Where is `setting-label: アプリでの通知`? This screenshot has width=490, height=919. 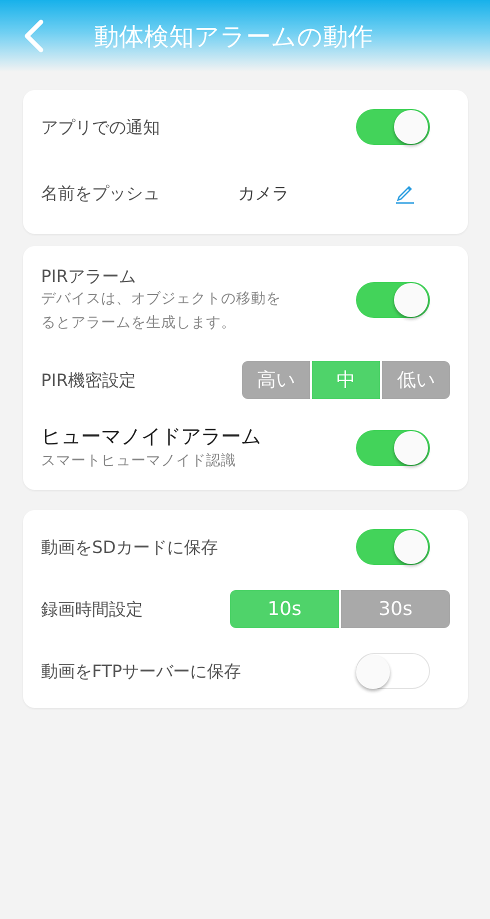
setting-label: アプリでの通知 is located at coordinates (100, 127).